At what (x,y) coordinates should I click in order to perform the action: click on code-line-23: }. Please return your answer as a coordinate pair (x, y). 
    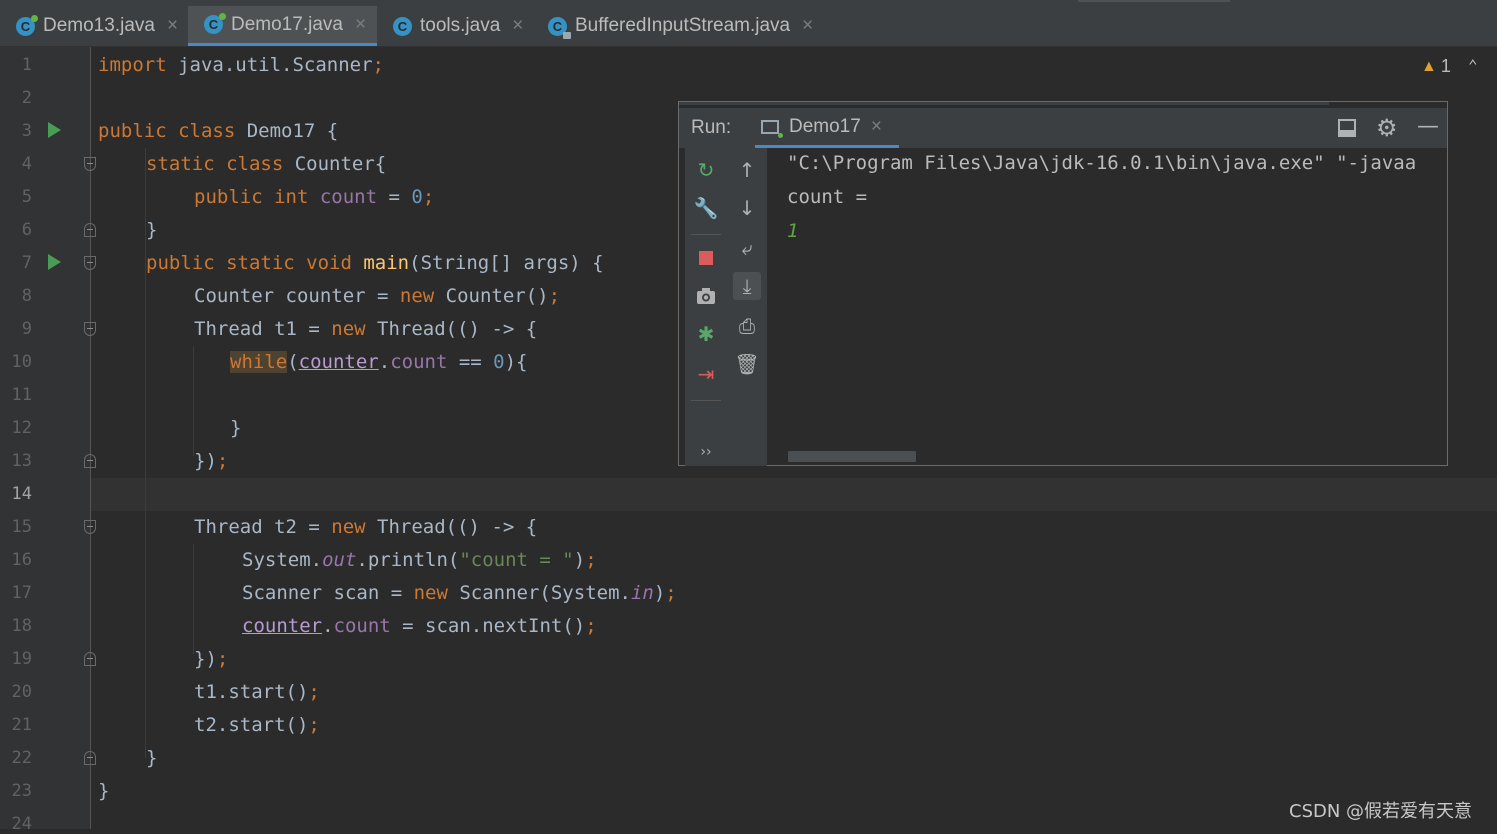
    Looking at the image, I should click on (103, 791).